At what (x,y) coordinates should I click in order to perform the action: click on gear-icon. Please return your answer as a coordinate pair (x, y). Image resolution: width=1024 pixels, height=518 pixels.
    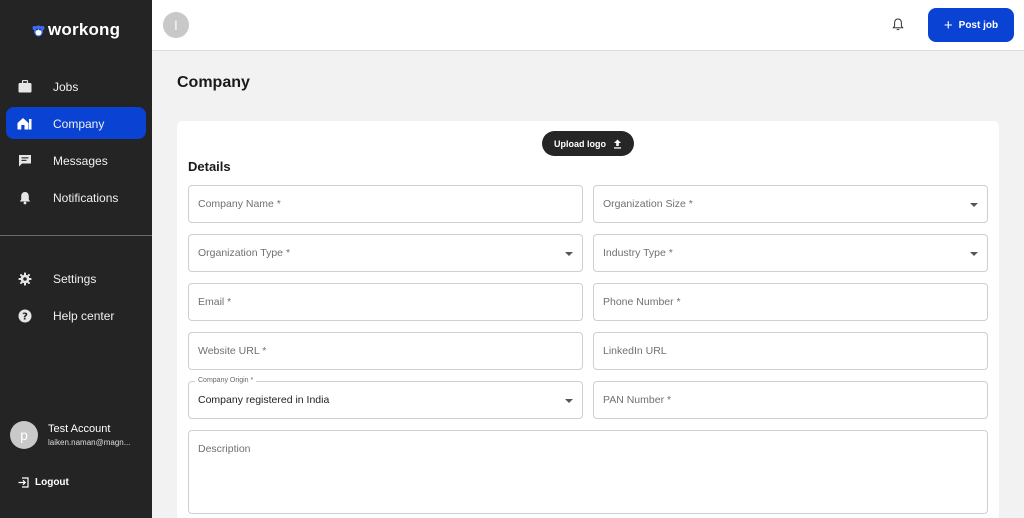
    Looking at the image, I should click on (24, 278).